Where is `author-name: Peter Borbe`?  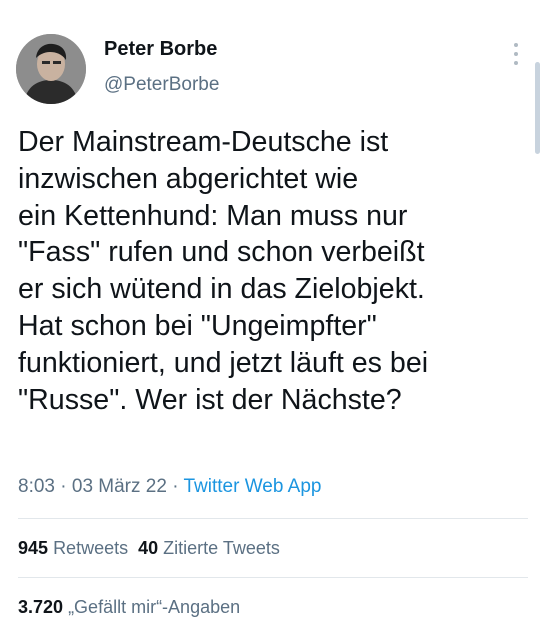
author-name: Peter Borbe is located at coordinates (160, 49).